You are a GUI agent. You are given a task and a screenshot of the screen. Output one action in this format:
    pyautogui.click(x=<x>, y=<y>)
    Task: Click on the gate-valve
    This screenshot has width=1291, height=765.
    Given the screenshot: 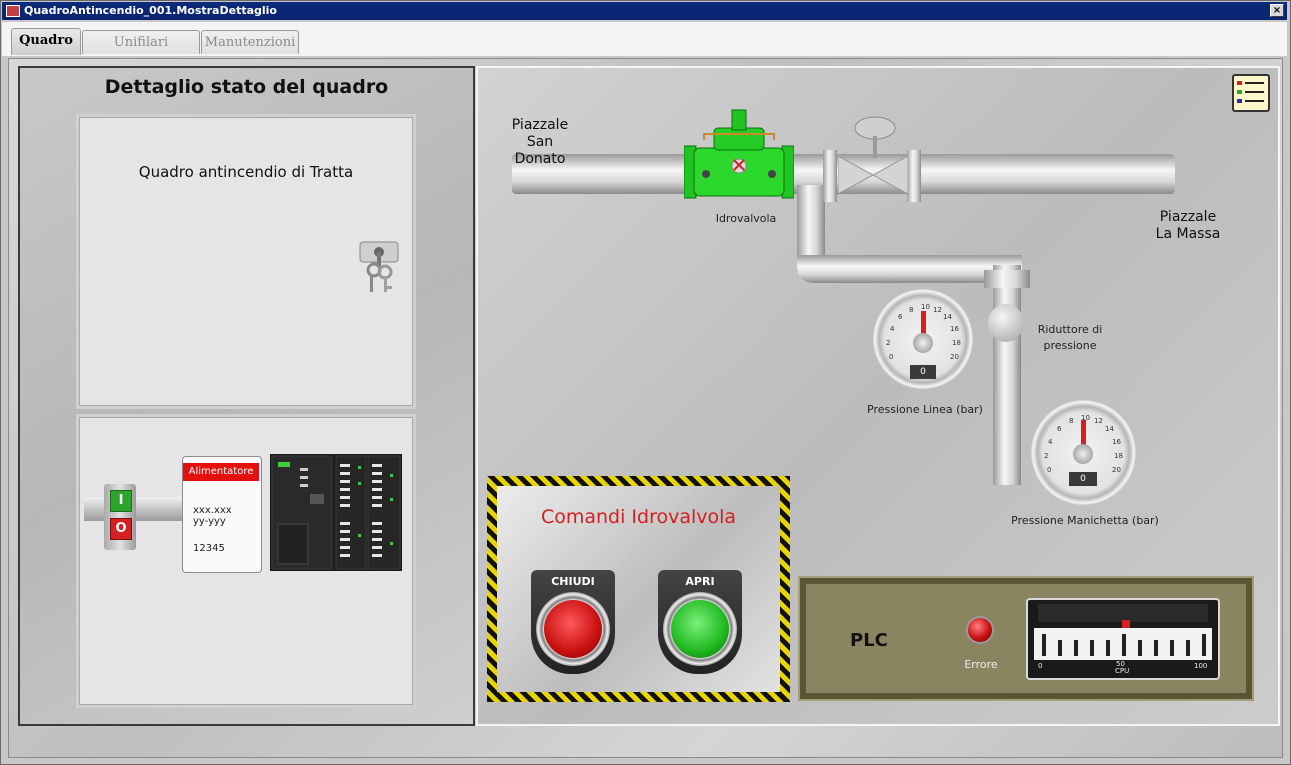 What is the action you would take?
    pyautogui.click(x=873, y=175)
    